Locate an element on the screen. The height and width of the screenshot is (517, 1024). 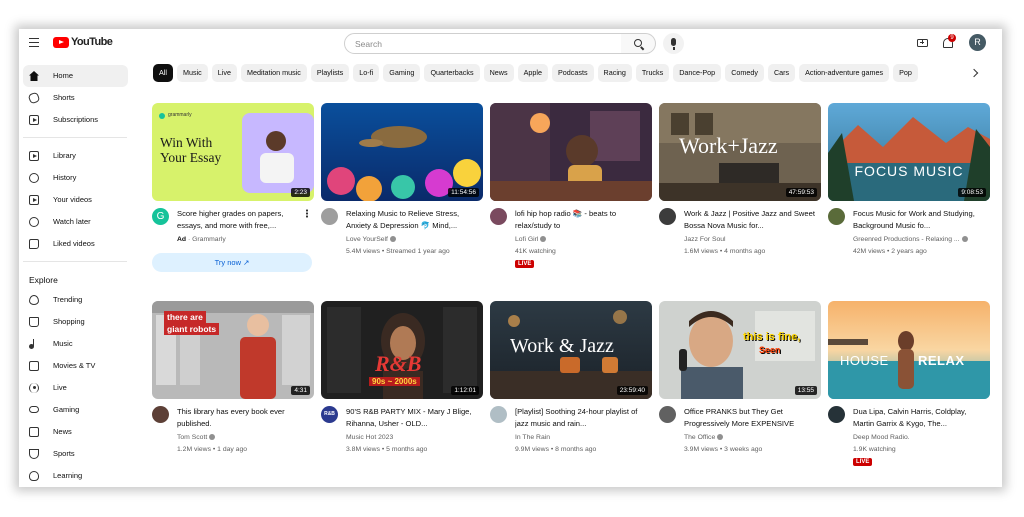
sidebar-item-movies: Movies & TV is located at coordinates (75, 366).